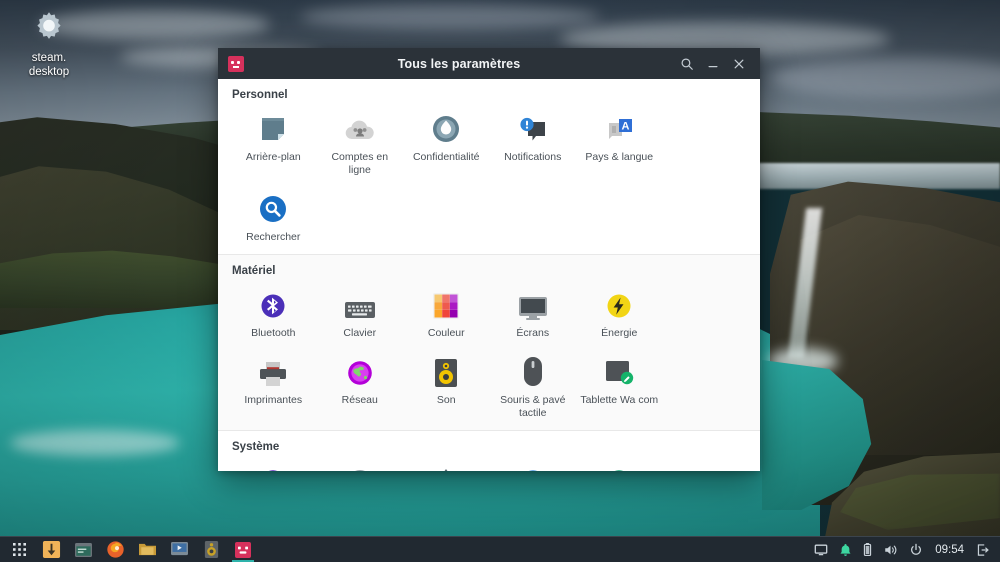  I want to click on region-language-icon: A, so click(619, 128).